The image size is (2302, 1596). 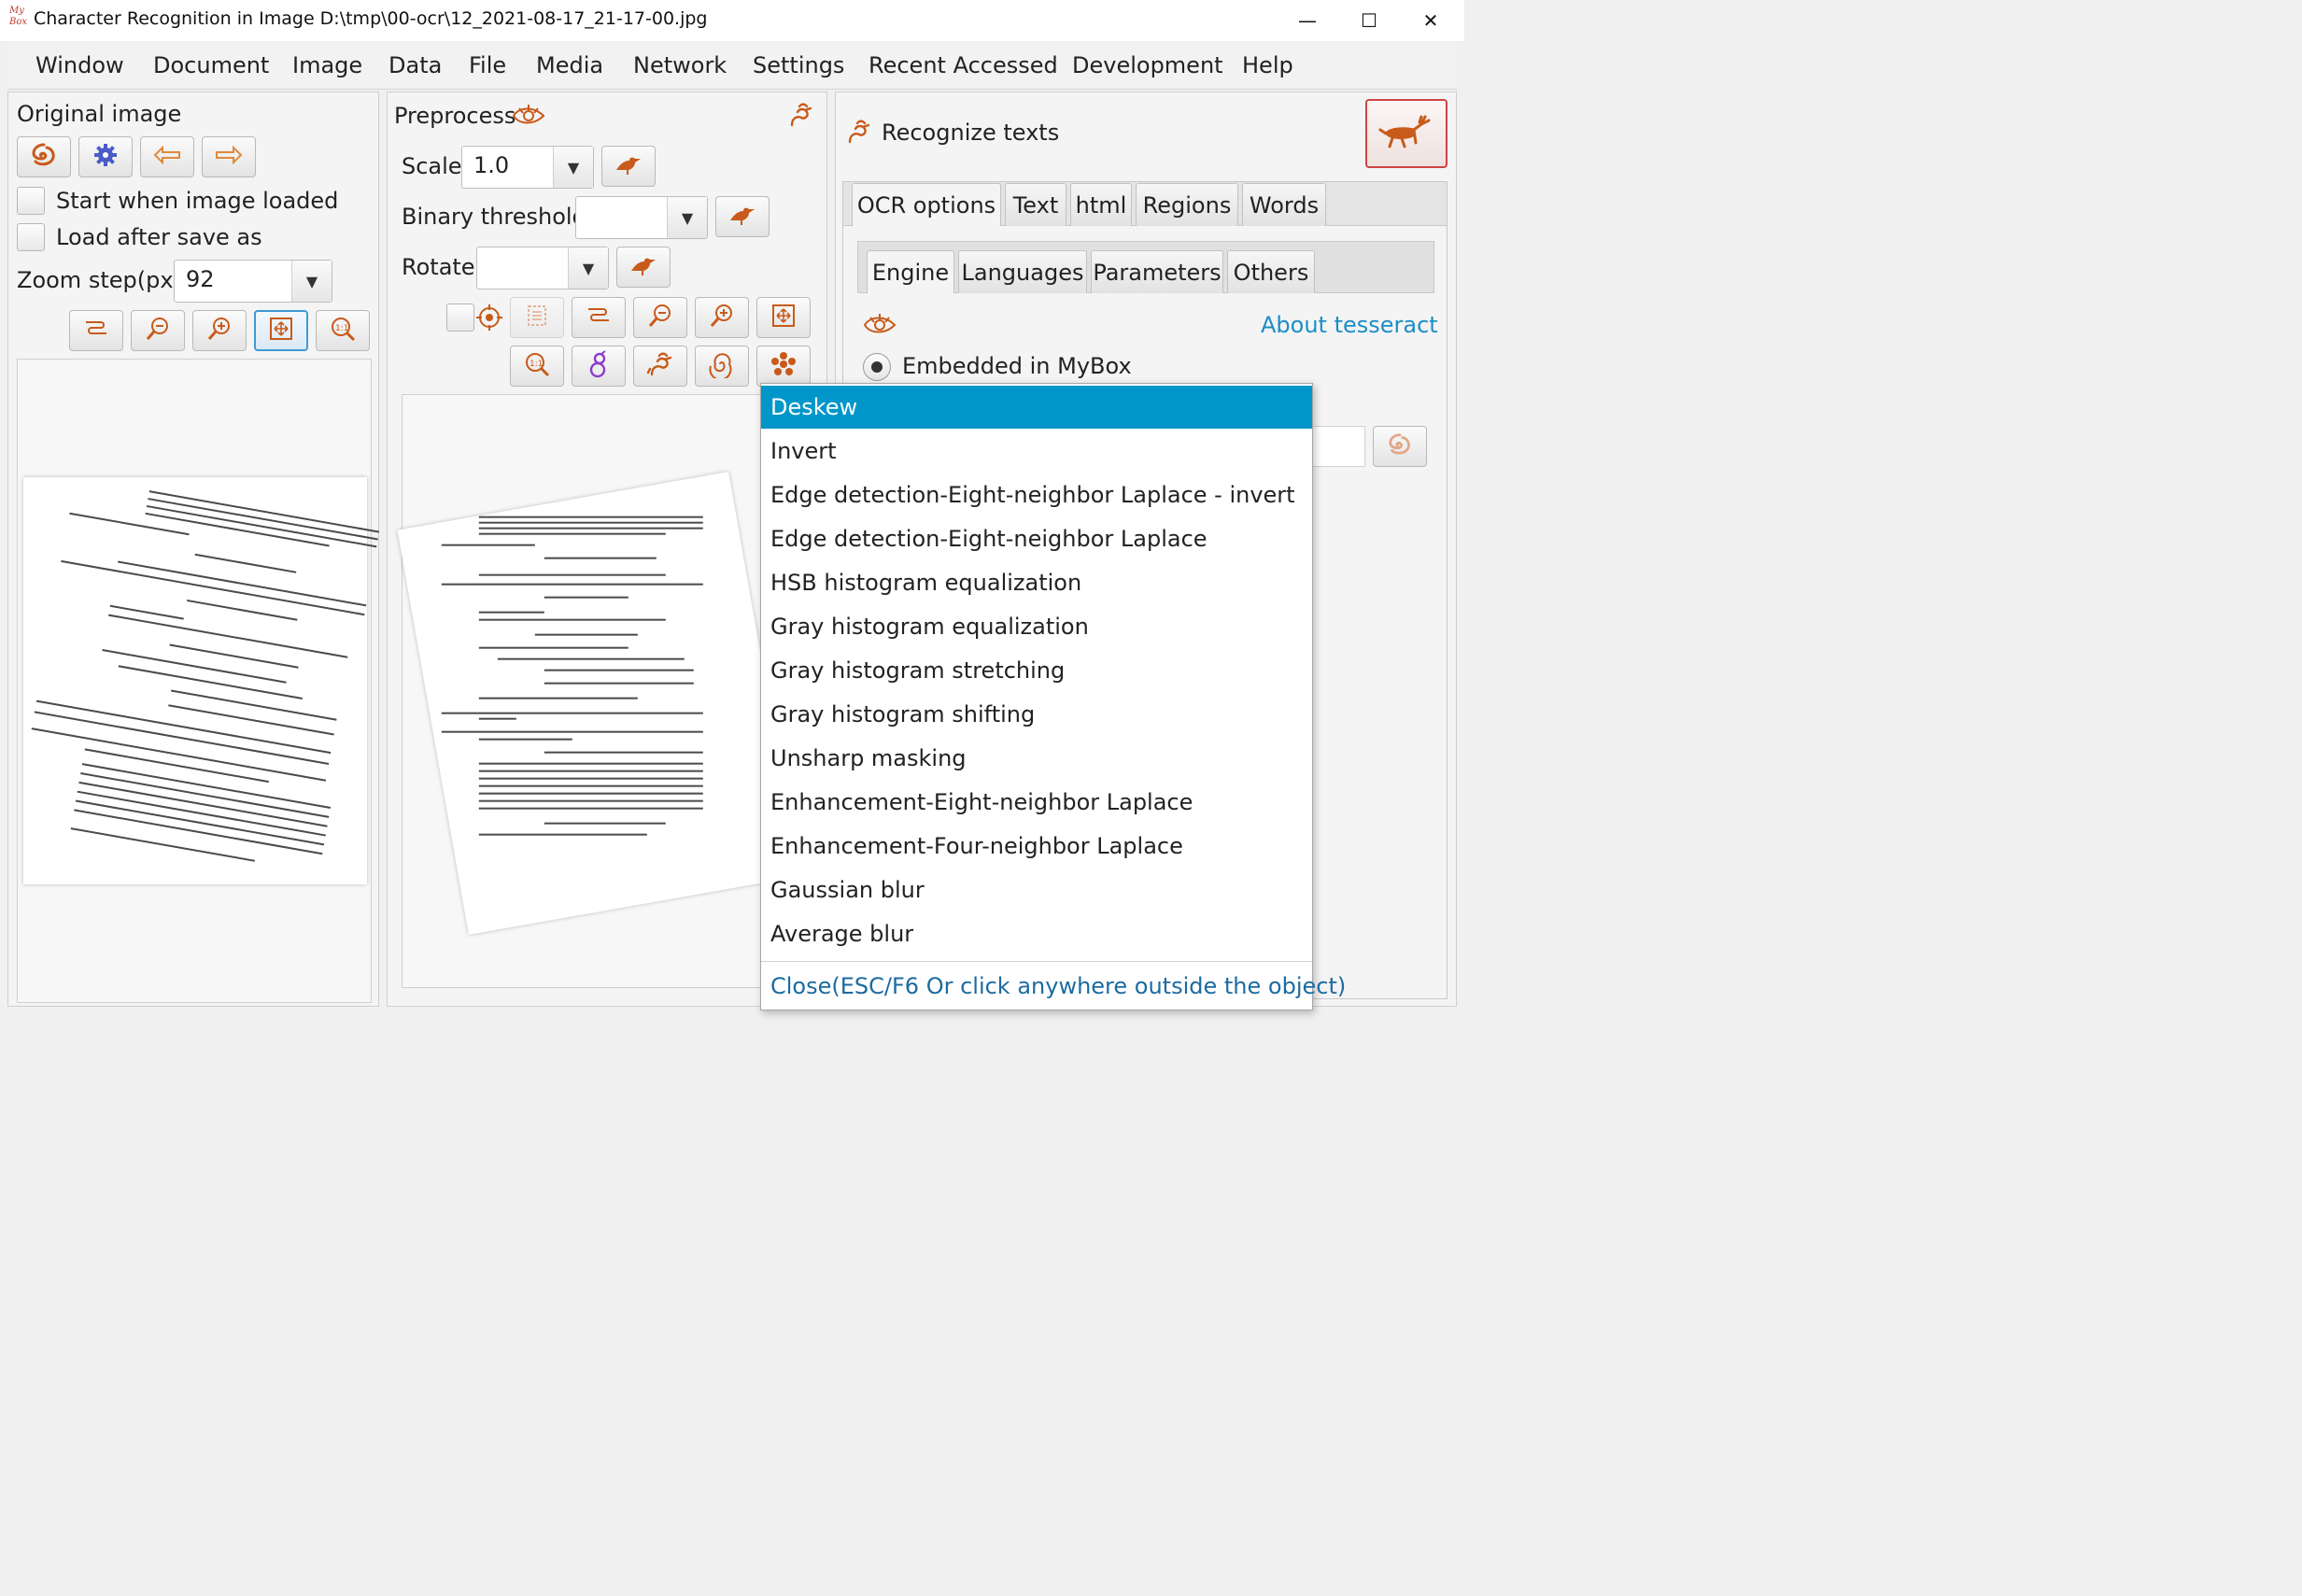 I want to click on actual-size-button-2: 1:1, so click(x=537, y=366).